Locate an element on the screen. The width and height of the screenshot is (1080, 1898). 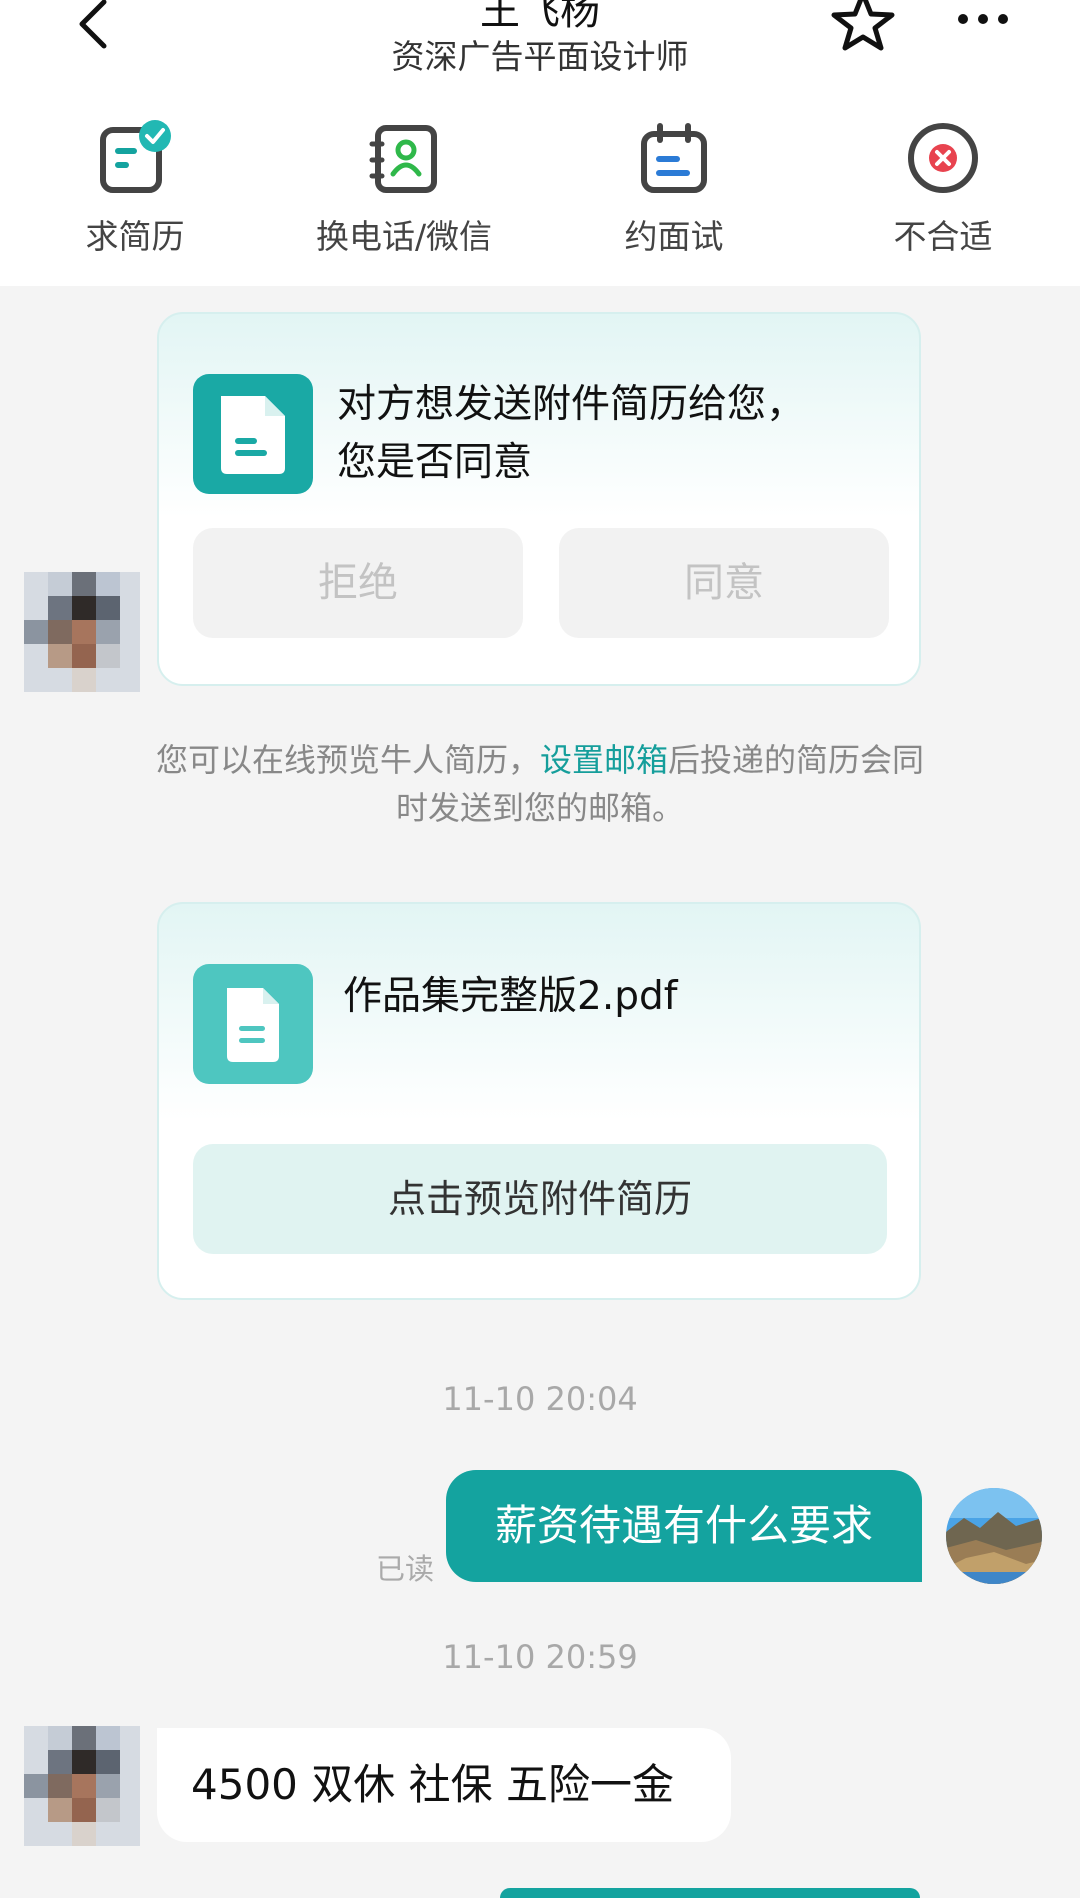
next-message-bubble-edge is located at coordinates (710, 1893).